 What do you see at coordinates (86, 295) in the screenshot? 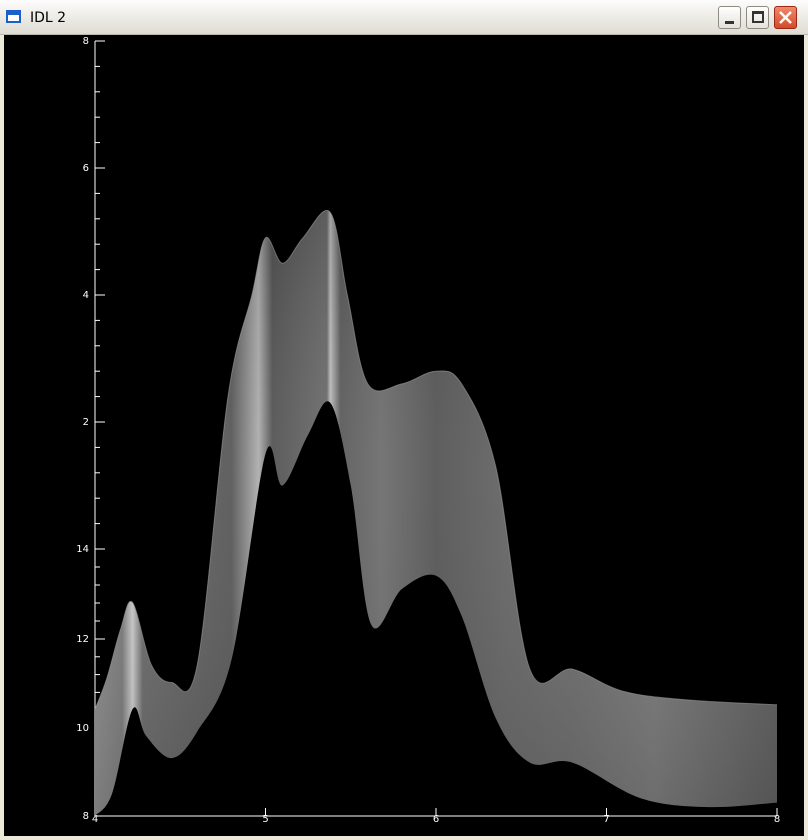
I see `y-tick-label: 4` at bounding box center [86, 295].